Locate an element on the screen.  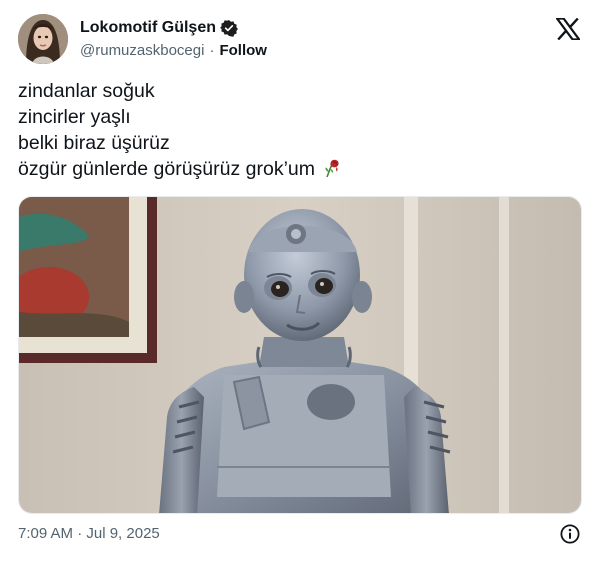
tweet-line: zincirler yaşlı is located at coordinates (74, 117).